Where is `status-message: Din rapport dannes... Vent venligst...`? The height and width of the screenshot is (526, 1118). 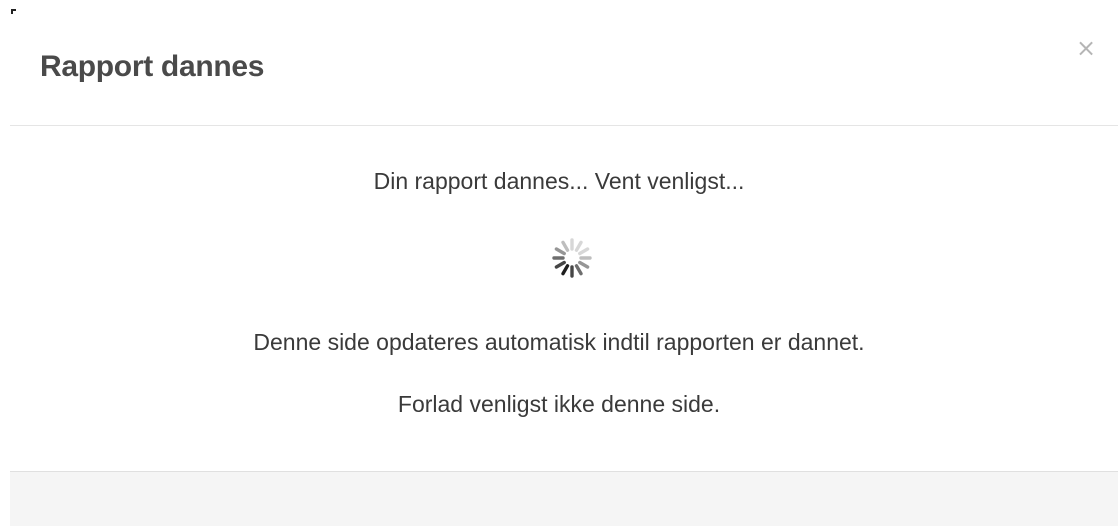
status-message: Din rapport dannes... Vent venligst... is located at coordinates (559, 181).